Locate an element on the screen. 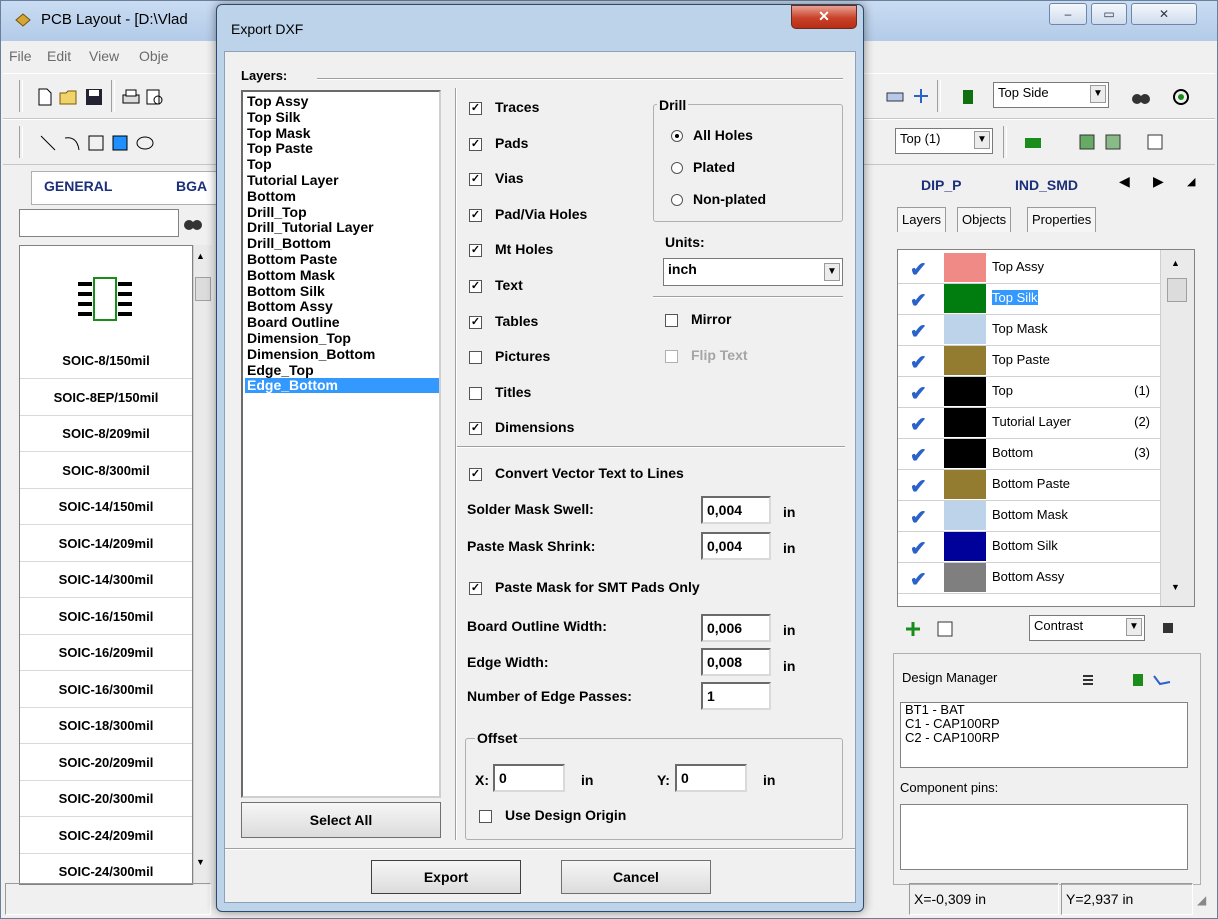 Image resolution: width=1218 pixels, height=919 pixels. layer-list-item: Bottom Paste is located at coordinates (342, 259).